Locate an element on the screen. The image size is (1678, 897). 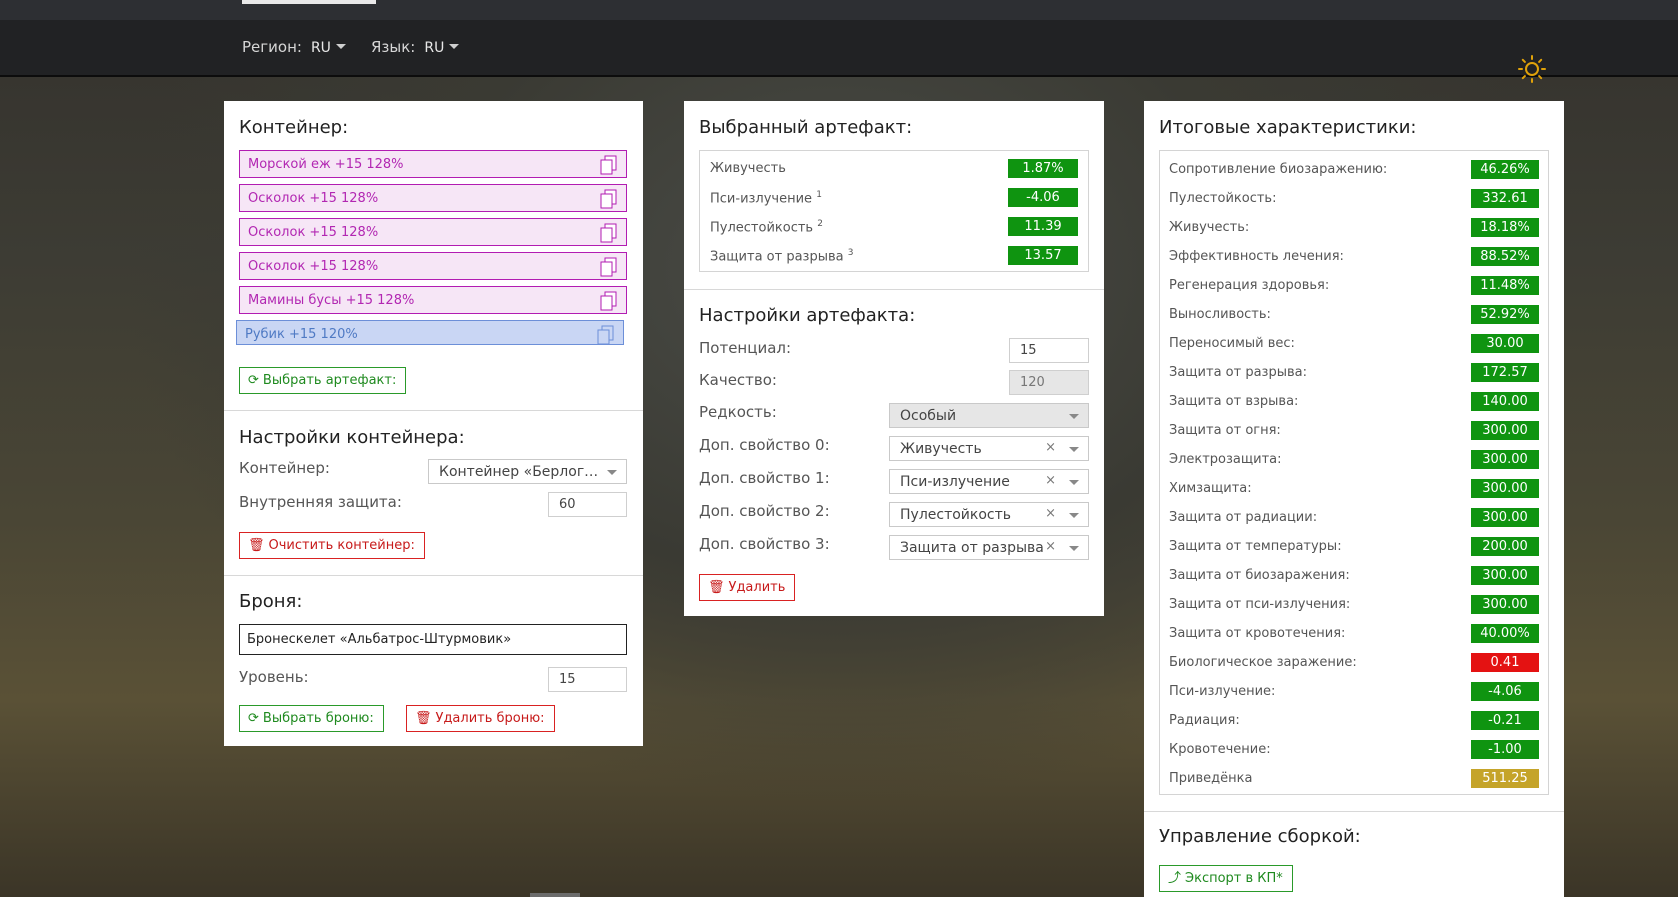
inner-protection-label: Внутренняя защита: is located at coordinates (320, 502).